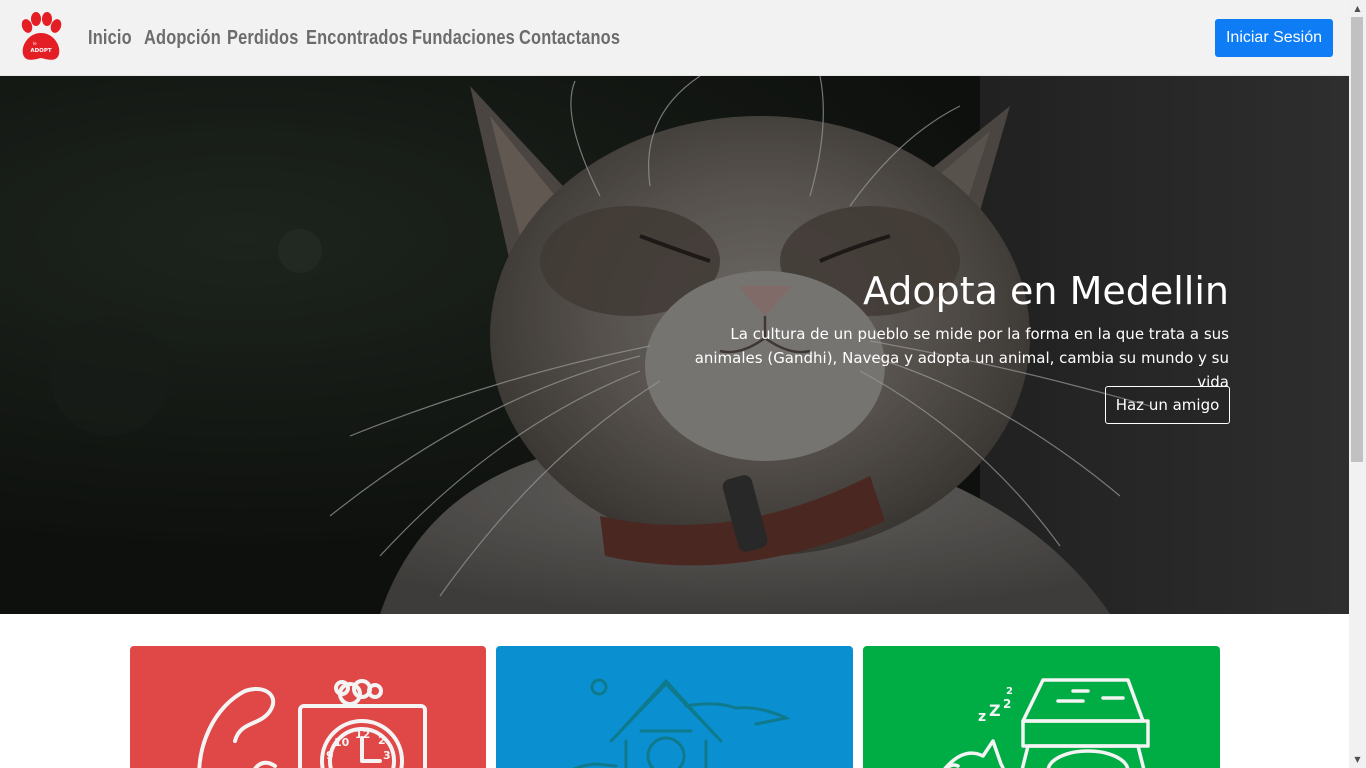 Image resolution: width=1366 pixels, height=768 pixels. I want to click on nav-link-encontrados: Encontrados, so click(357, 38).